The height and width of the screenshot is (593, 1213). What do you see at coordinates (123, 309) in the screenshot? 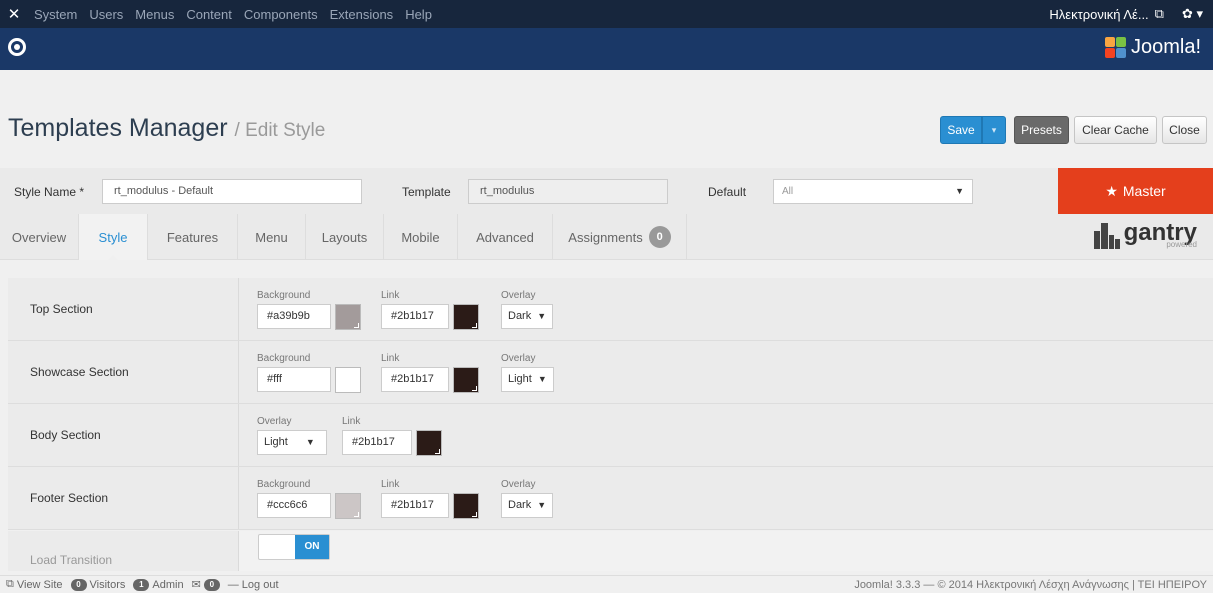
I see `row-label: Top Section` at bounding box center [123, 309].